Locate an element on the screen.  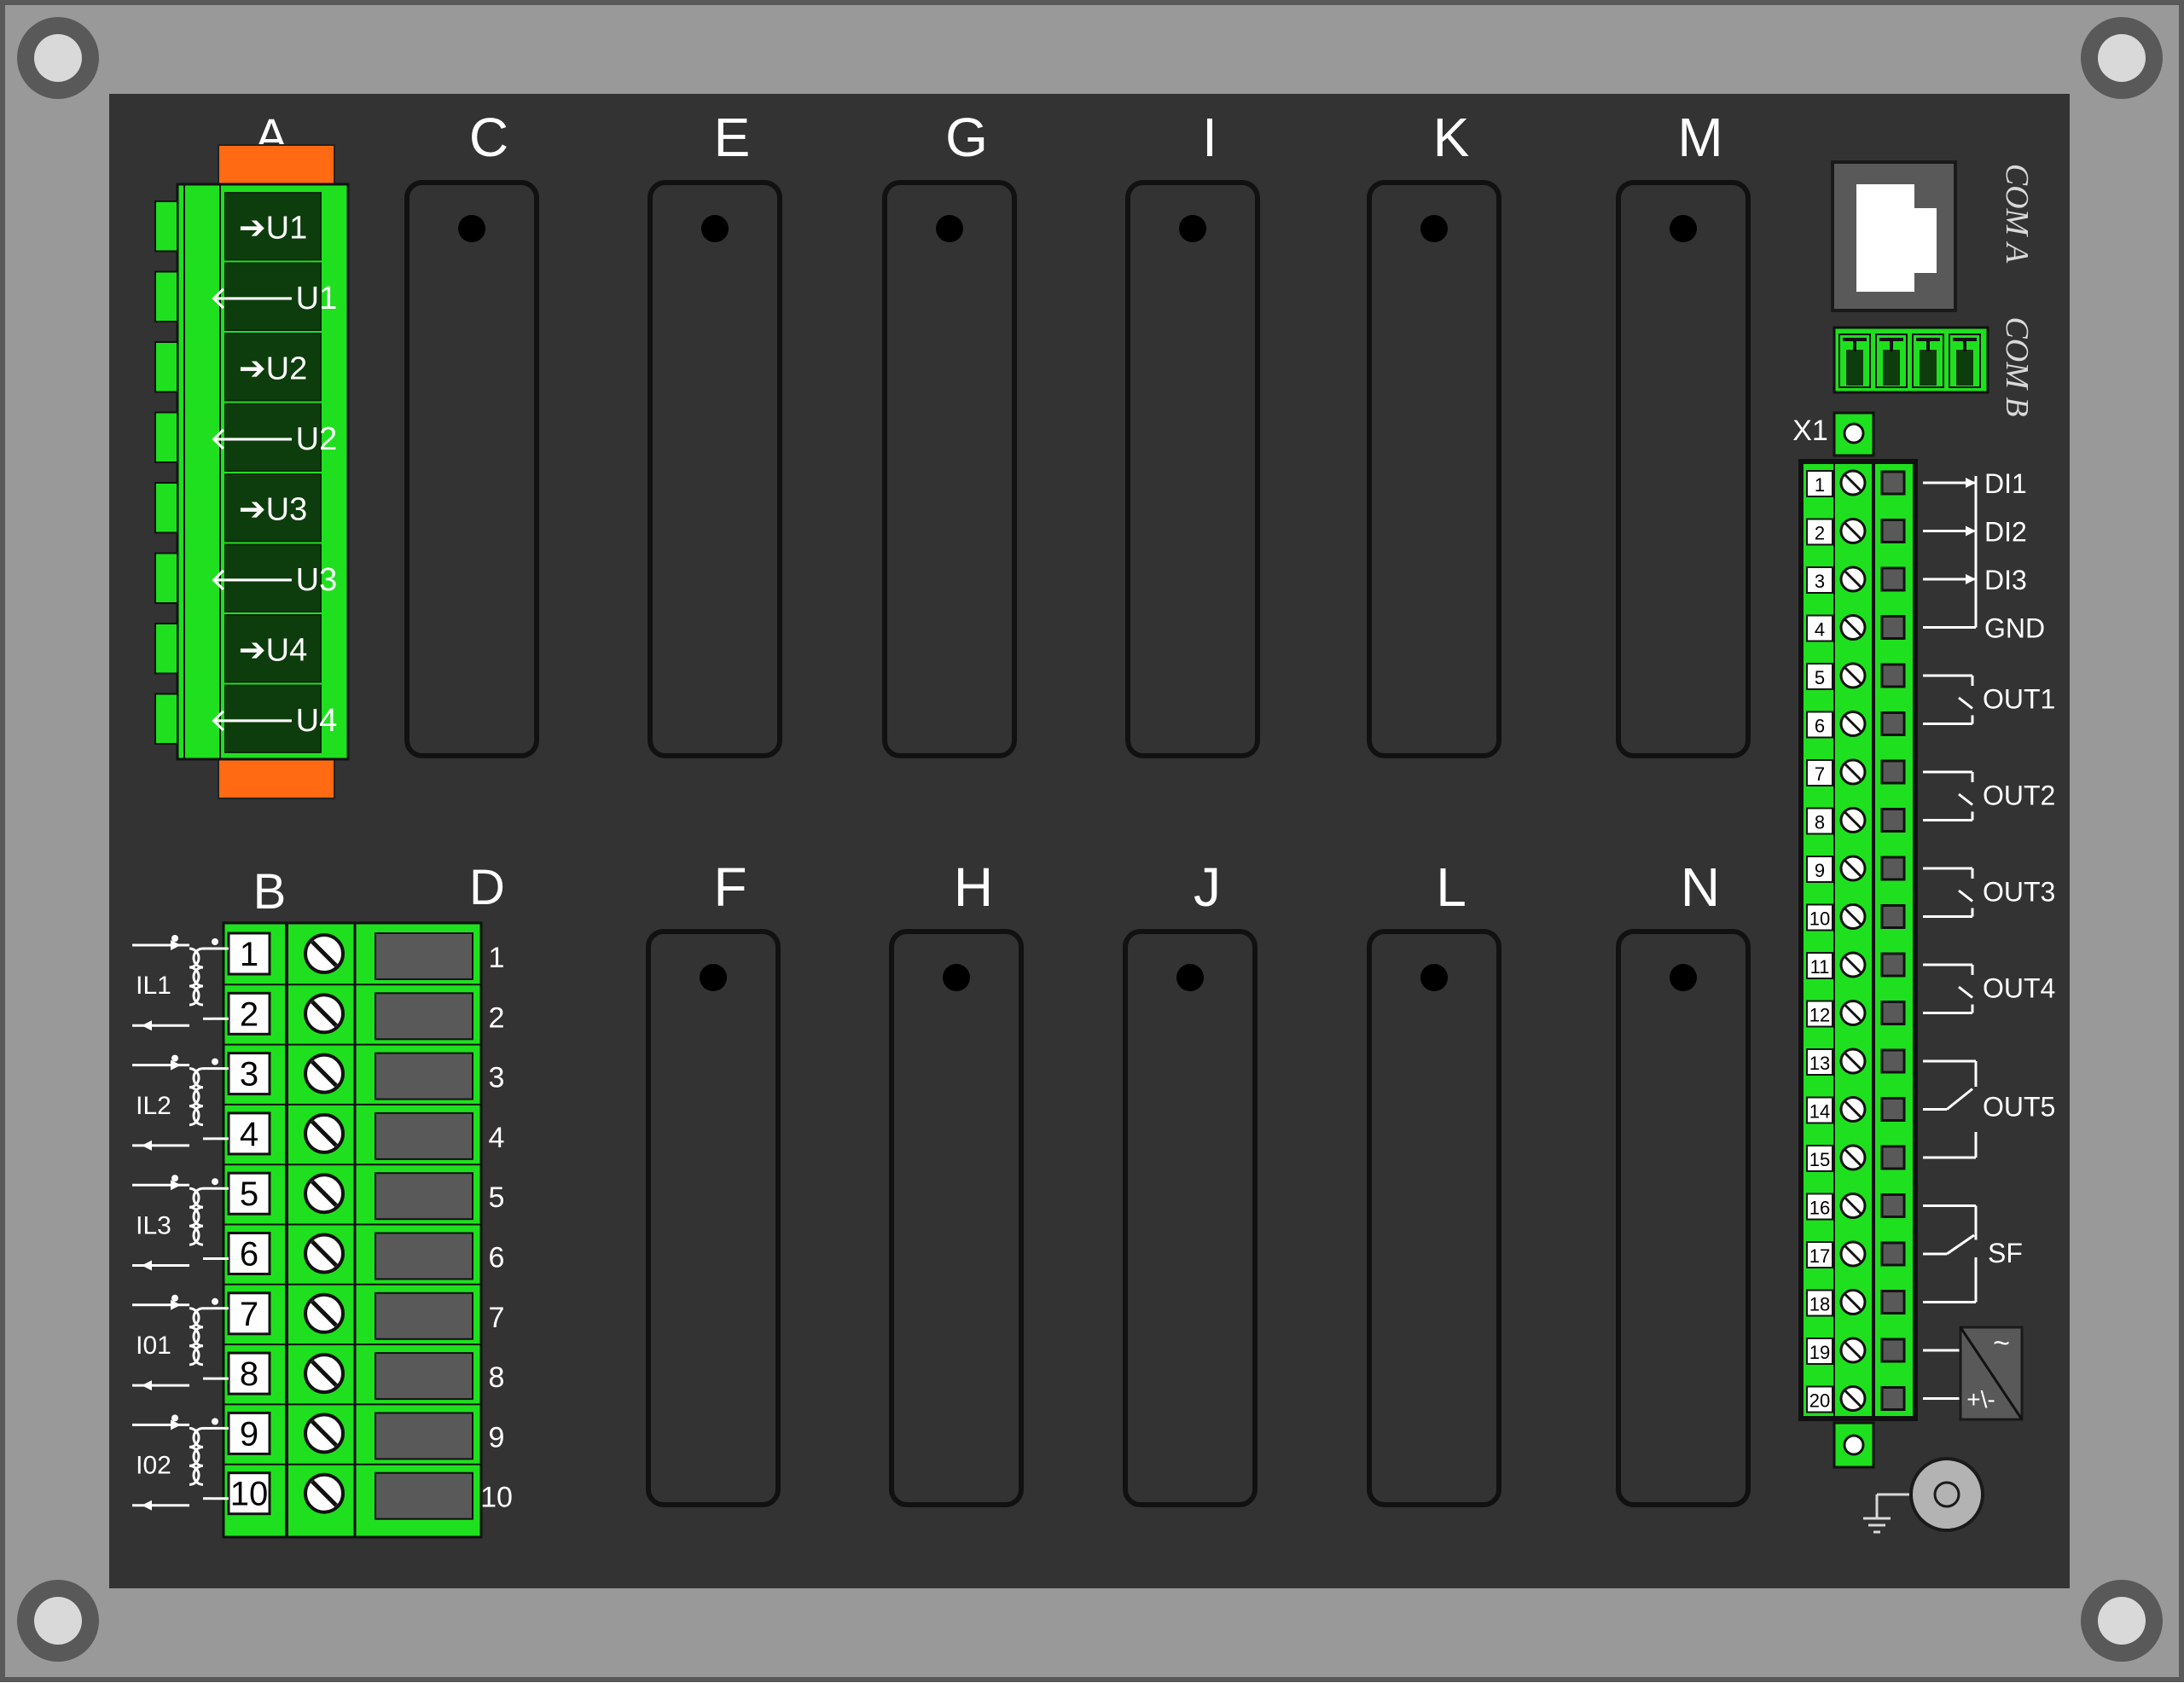
x1-pin: 13 is located at coordinates (1856, 1062).